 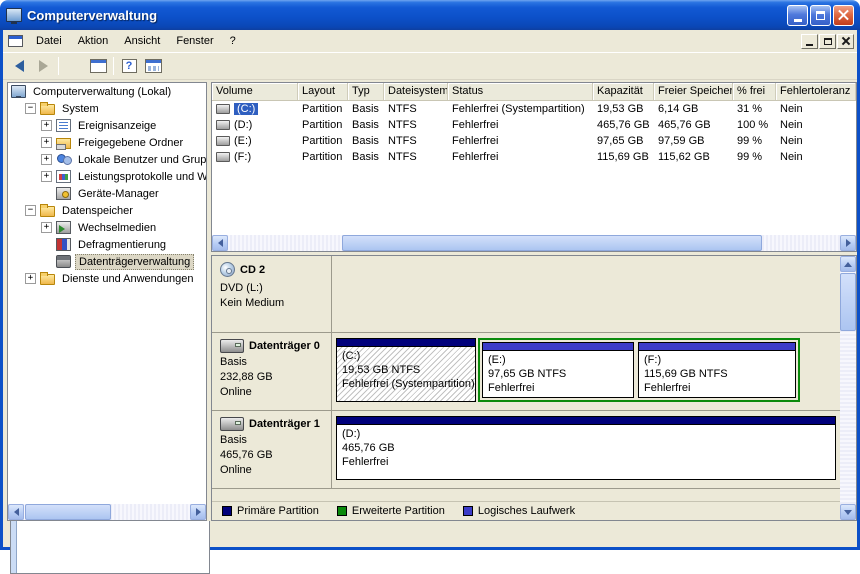 I want to click on column-header-layout: Layout, so click(x=323, y=91).